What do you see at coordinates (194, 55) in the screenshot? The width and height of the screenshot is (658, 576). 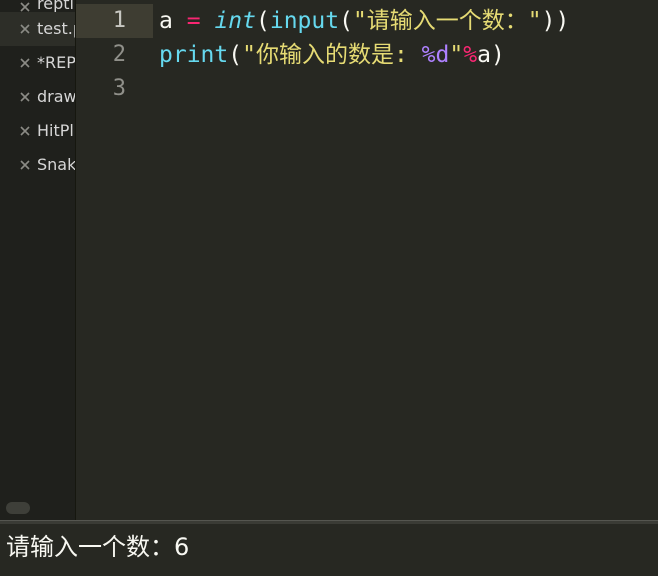 I see `function-token: print` at bounding box center [194, 55].